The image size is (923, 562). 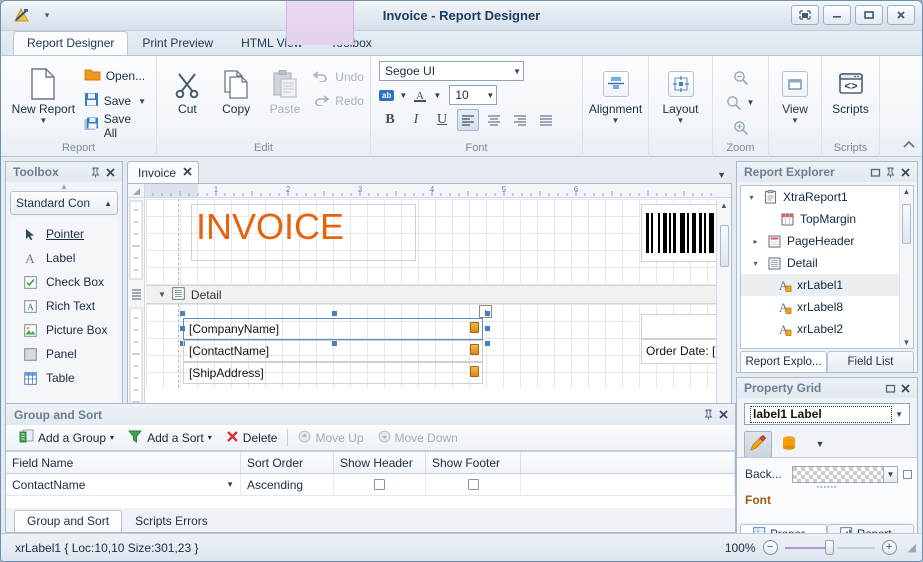 What do you see at coordinates (724, 204) in the screenshot?
I see `scroll-up-icon: ▲` at bounding box center [724, 204].